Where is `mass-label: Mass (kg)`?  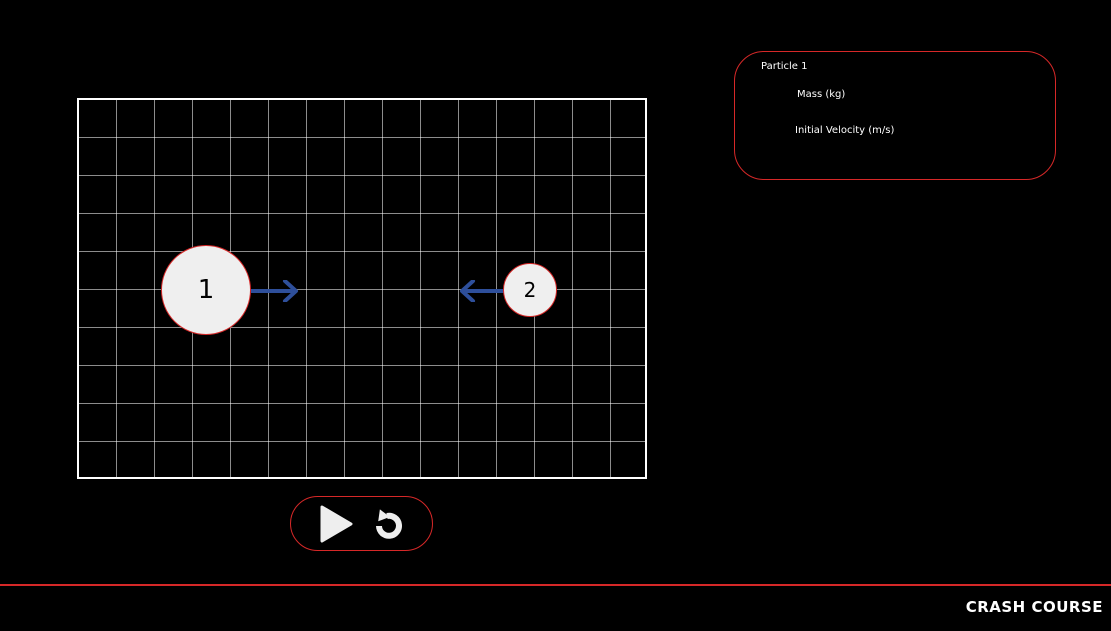 mass-label: Mass (kg) is located at coordinates (821, 94).